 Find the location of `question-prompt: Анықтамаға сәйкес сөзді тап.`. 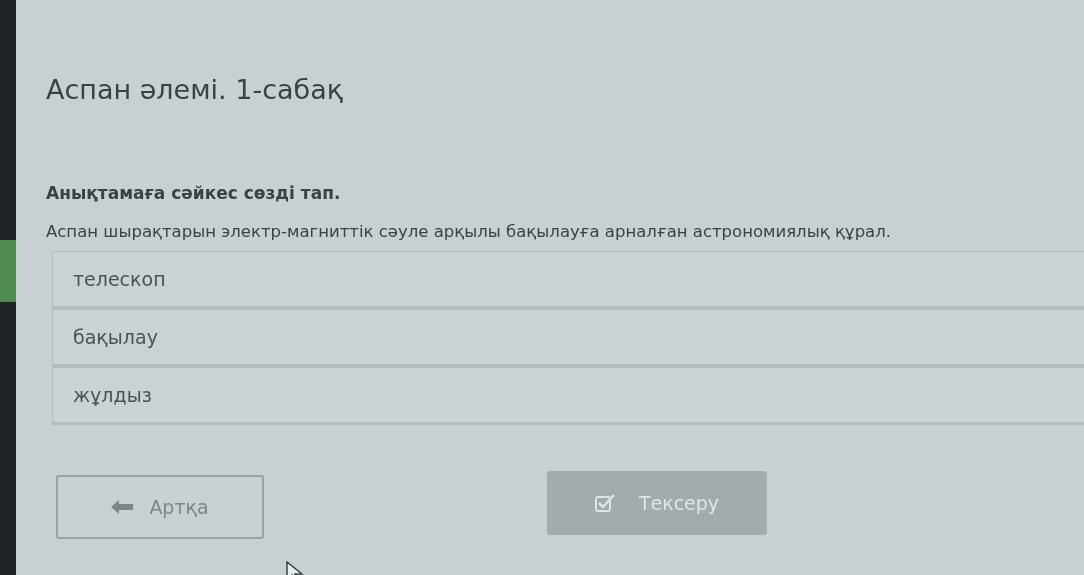

question-prompt: Анықтамаға сәйкес сөзді тап. is located at coordinates (194, 193).